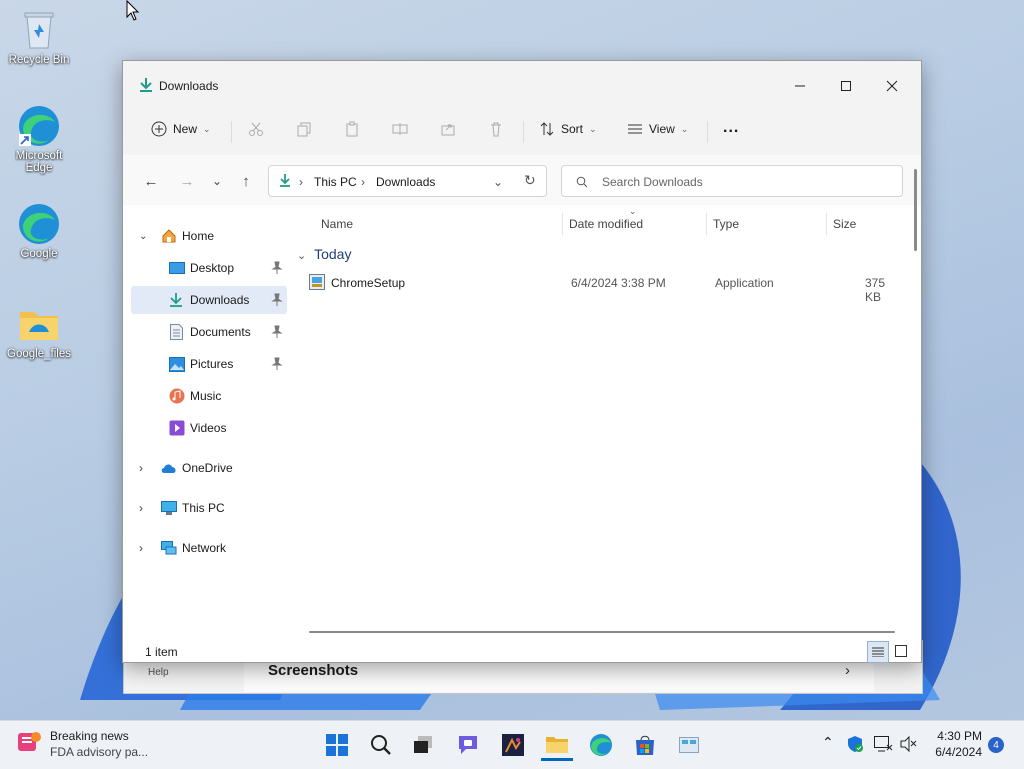 The height and width of the screenshot is (769, 1024). I want to click on maximize-button, so click(846, 86).